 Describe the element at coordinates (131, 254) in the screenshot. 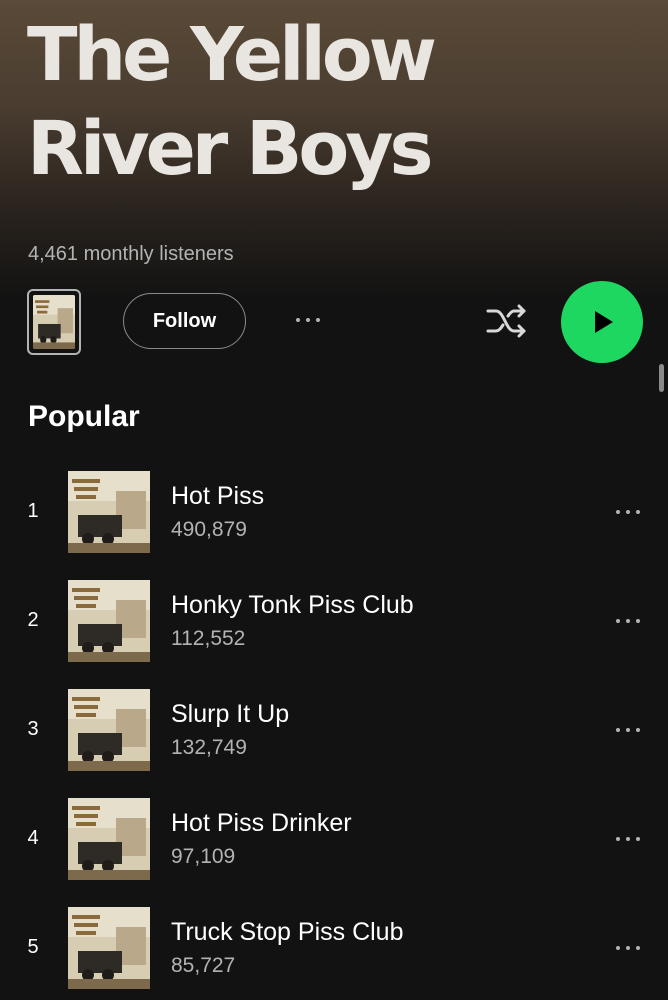

I see `monthly-listeners: 4,461 monthly listeners` at that location.